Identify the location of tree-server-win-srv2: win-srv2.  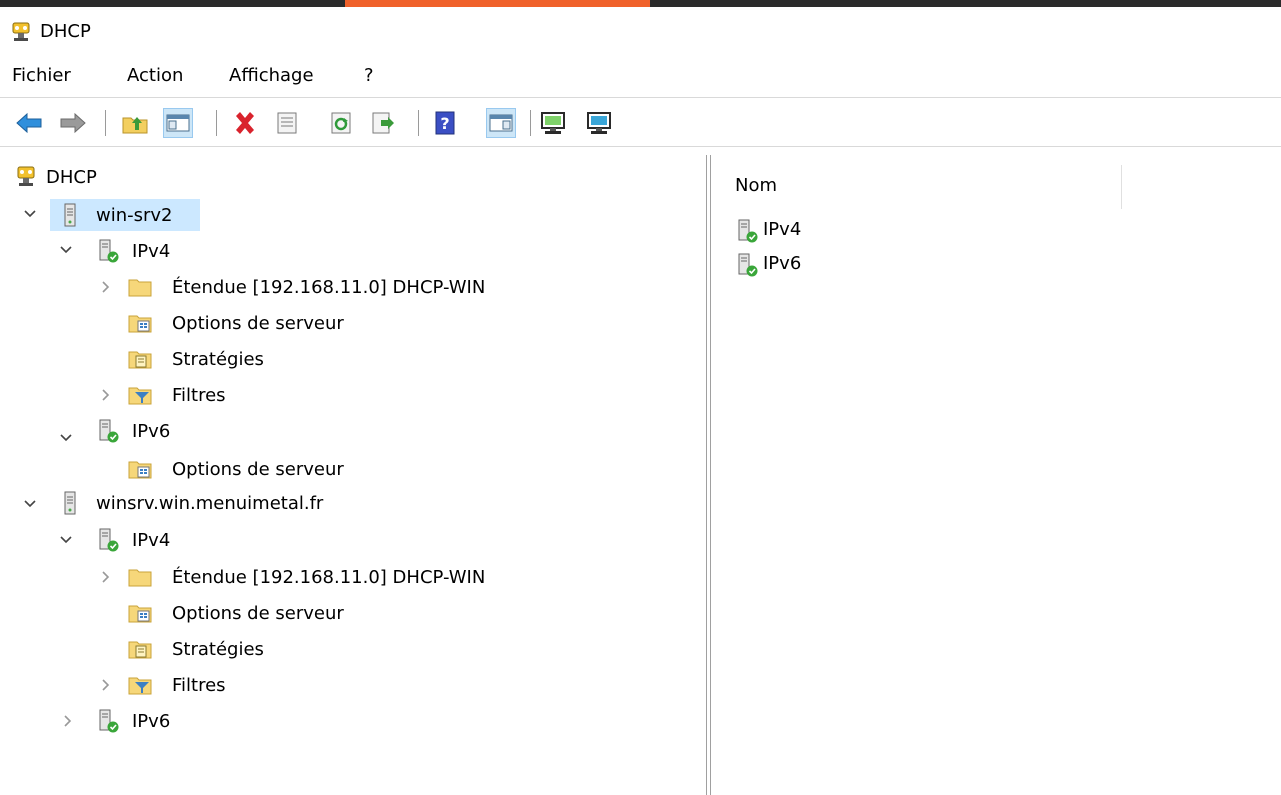
(125, 215).